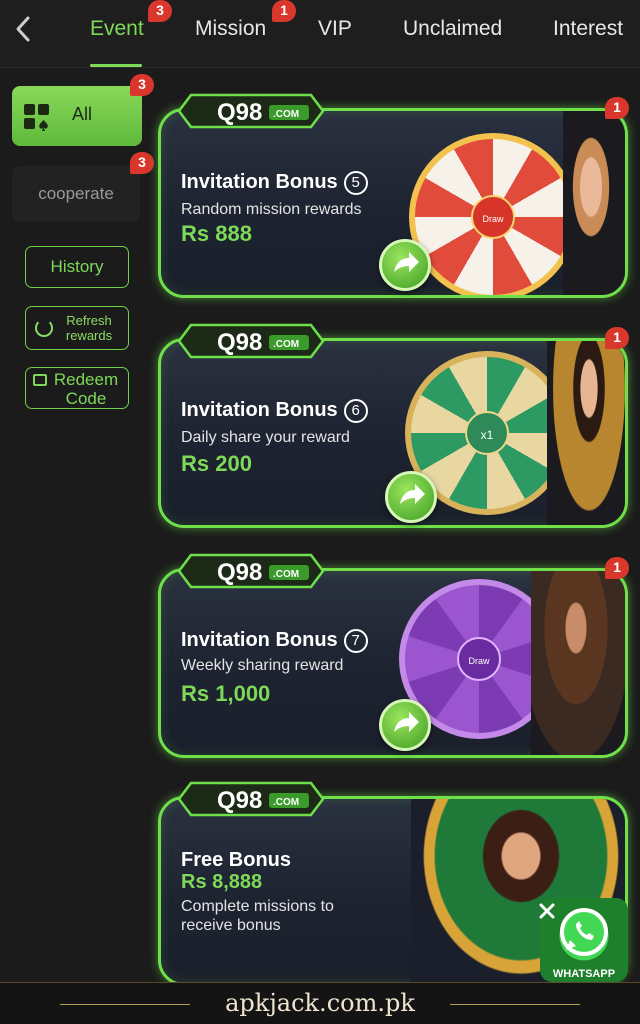 The image size is (640, 1024). Describe the element at coordinates (142, 85) in the screenshot. I see `sidebar-all-badge: 3` at that location.